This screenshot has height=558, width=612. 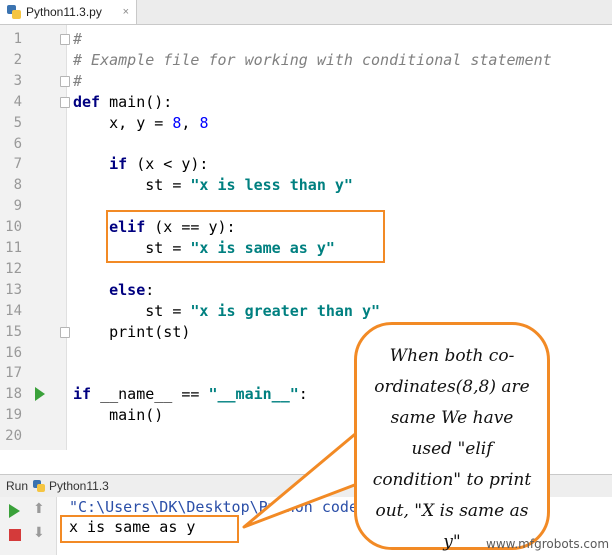 I want to click on watermark: www.mfgrobots.com, so click(x=548, y=544).